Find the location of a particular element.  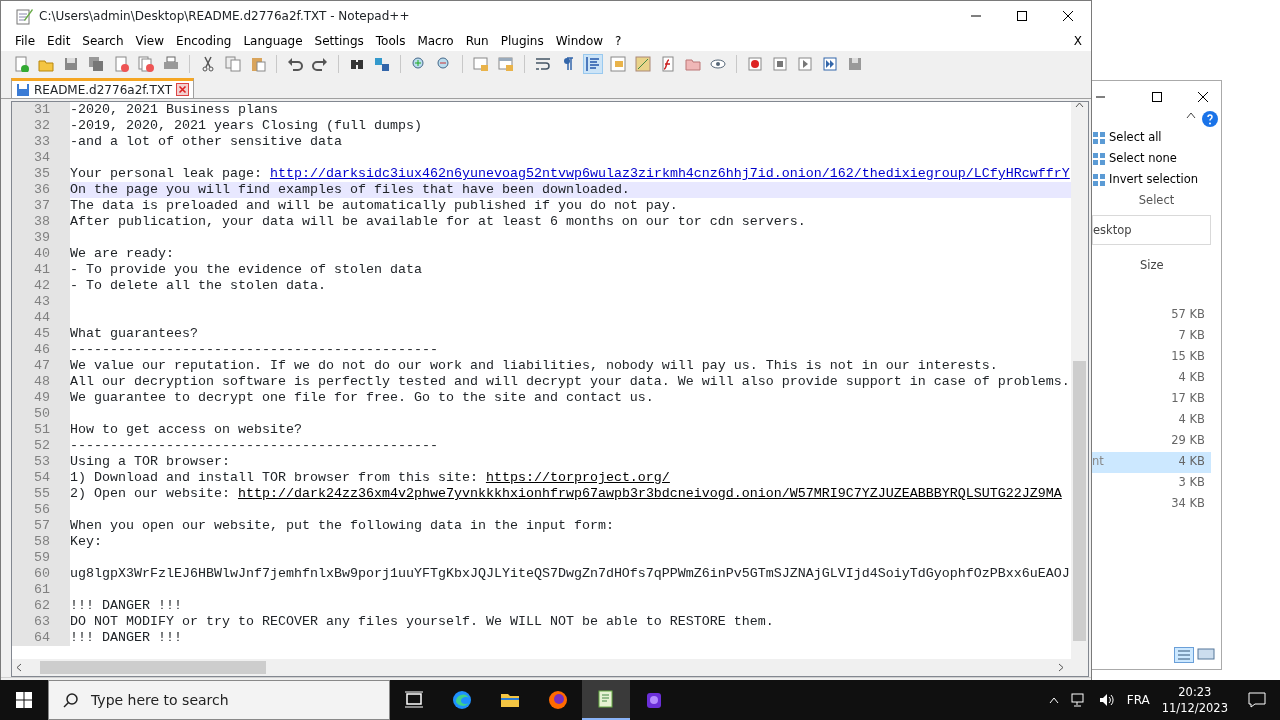

horizontal-scrollbar is located at coordinates (550, 667).